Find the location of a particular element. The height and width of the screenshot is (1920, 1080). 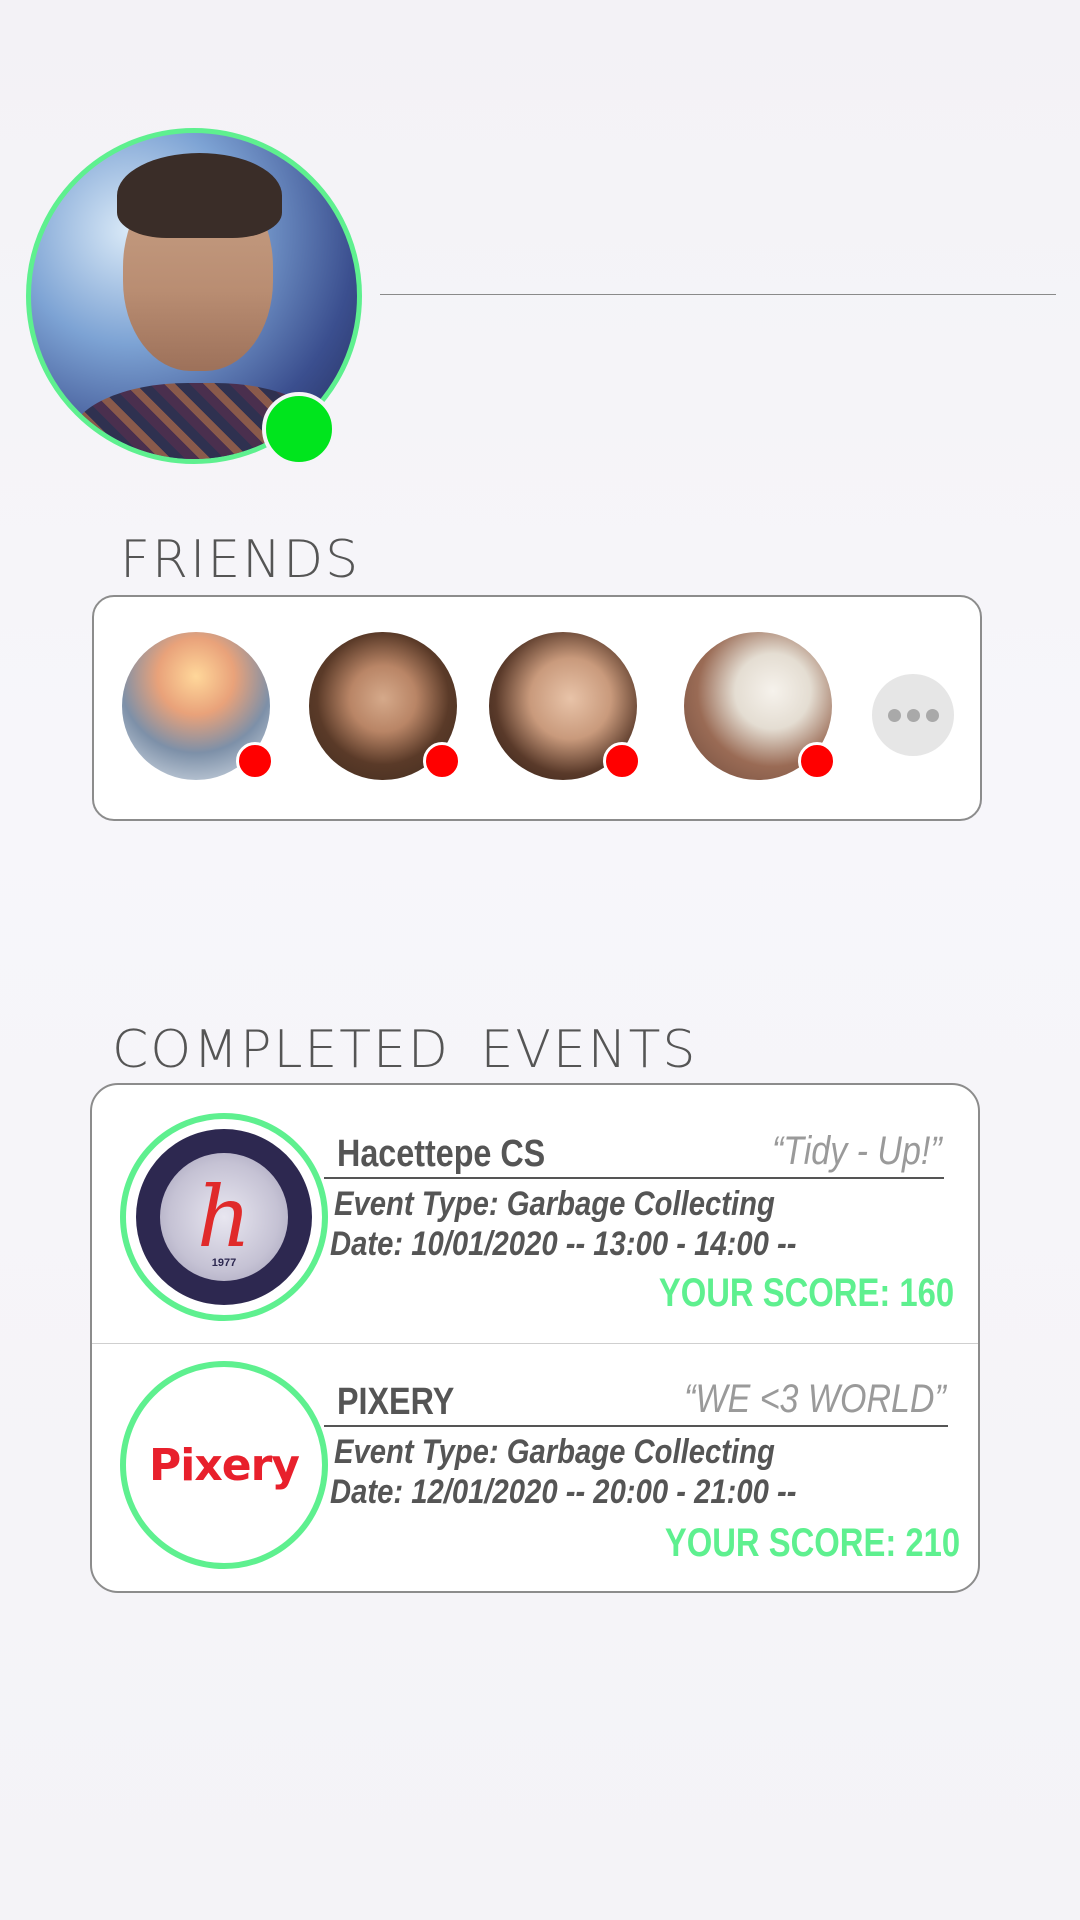

more-friends-button is located at coordinates (913, 715).